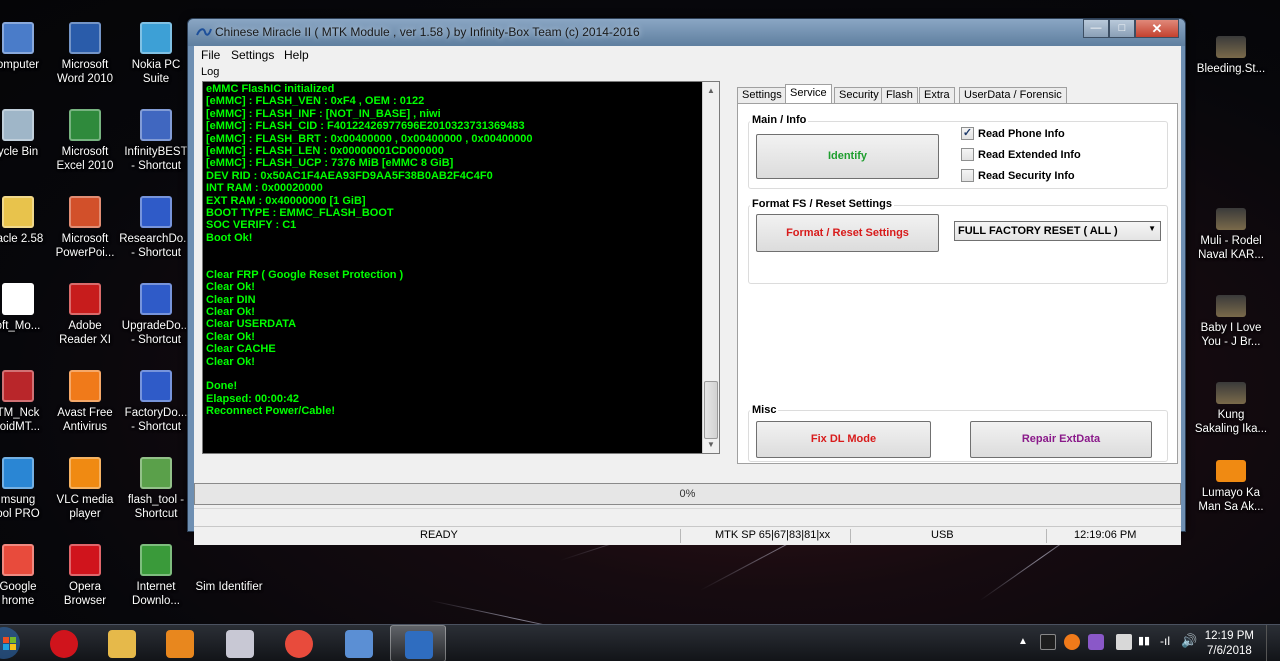 Image resolution: width=1280 pixels, height=661 pixels. Describe the element at coordinates (1048, 642) in the screenshot. I see `tray-app-icon` at that location.